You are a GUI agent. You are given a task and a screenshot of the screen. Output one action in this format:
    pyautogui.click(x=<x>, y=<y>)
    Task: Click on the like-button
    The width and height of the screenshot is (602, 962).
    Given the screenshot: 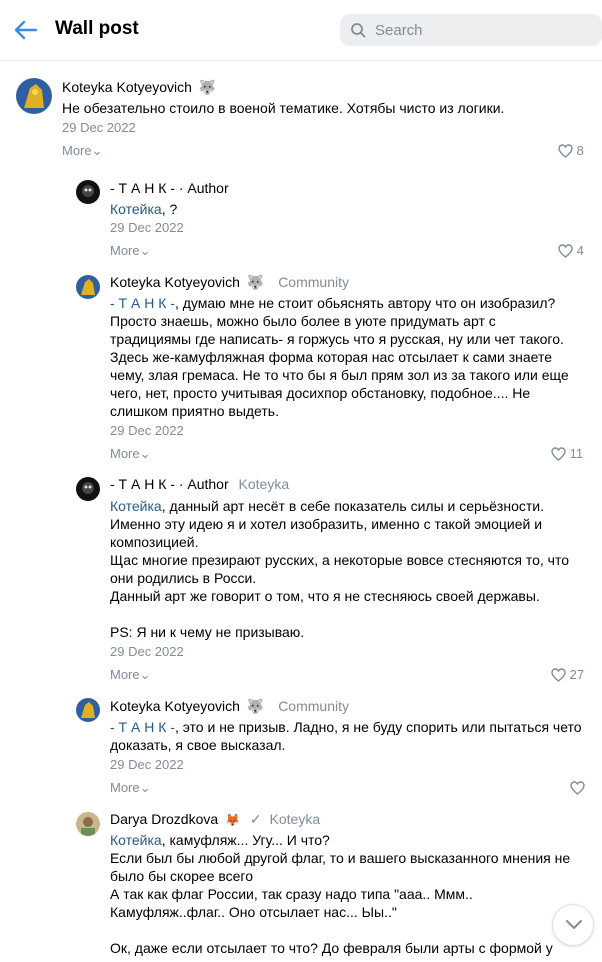 What is the action you would take?
    pyautogui.click(x=577, y=787)
    